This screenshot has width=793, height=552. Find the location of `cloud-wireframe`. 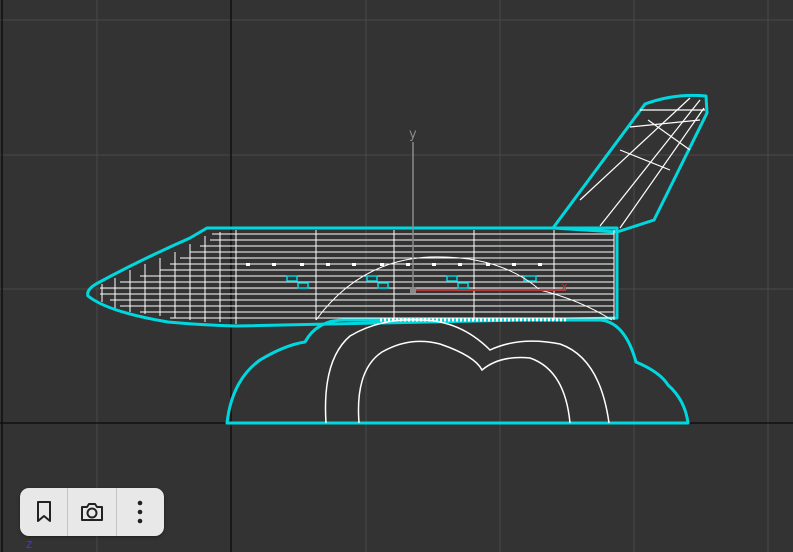

cloud-wireframe is located at coordinates (467, 371).